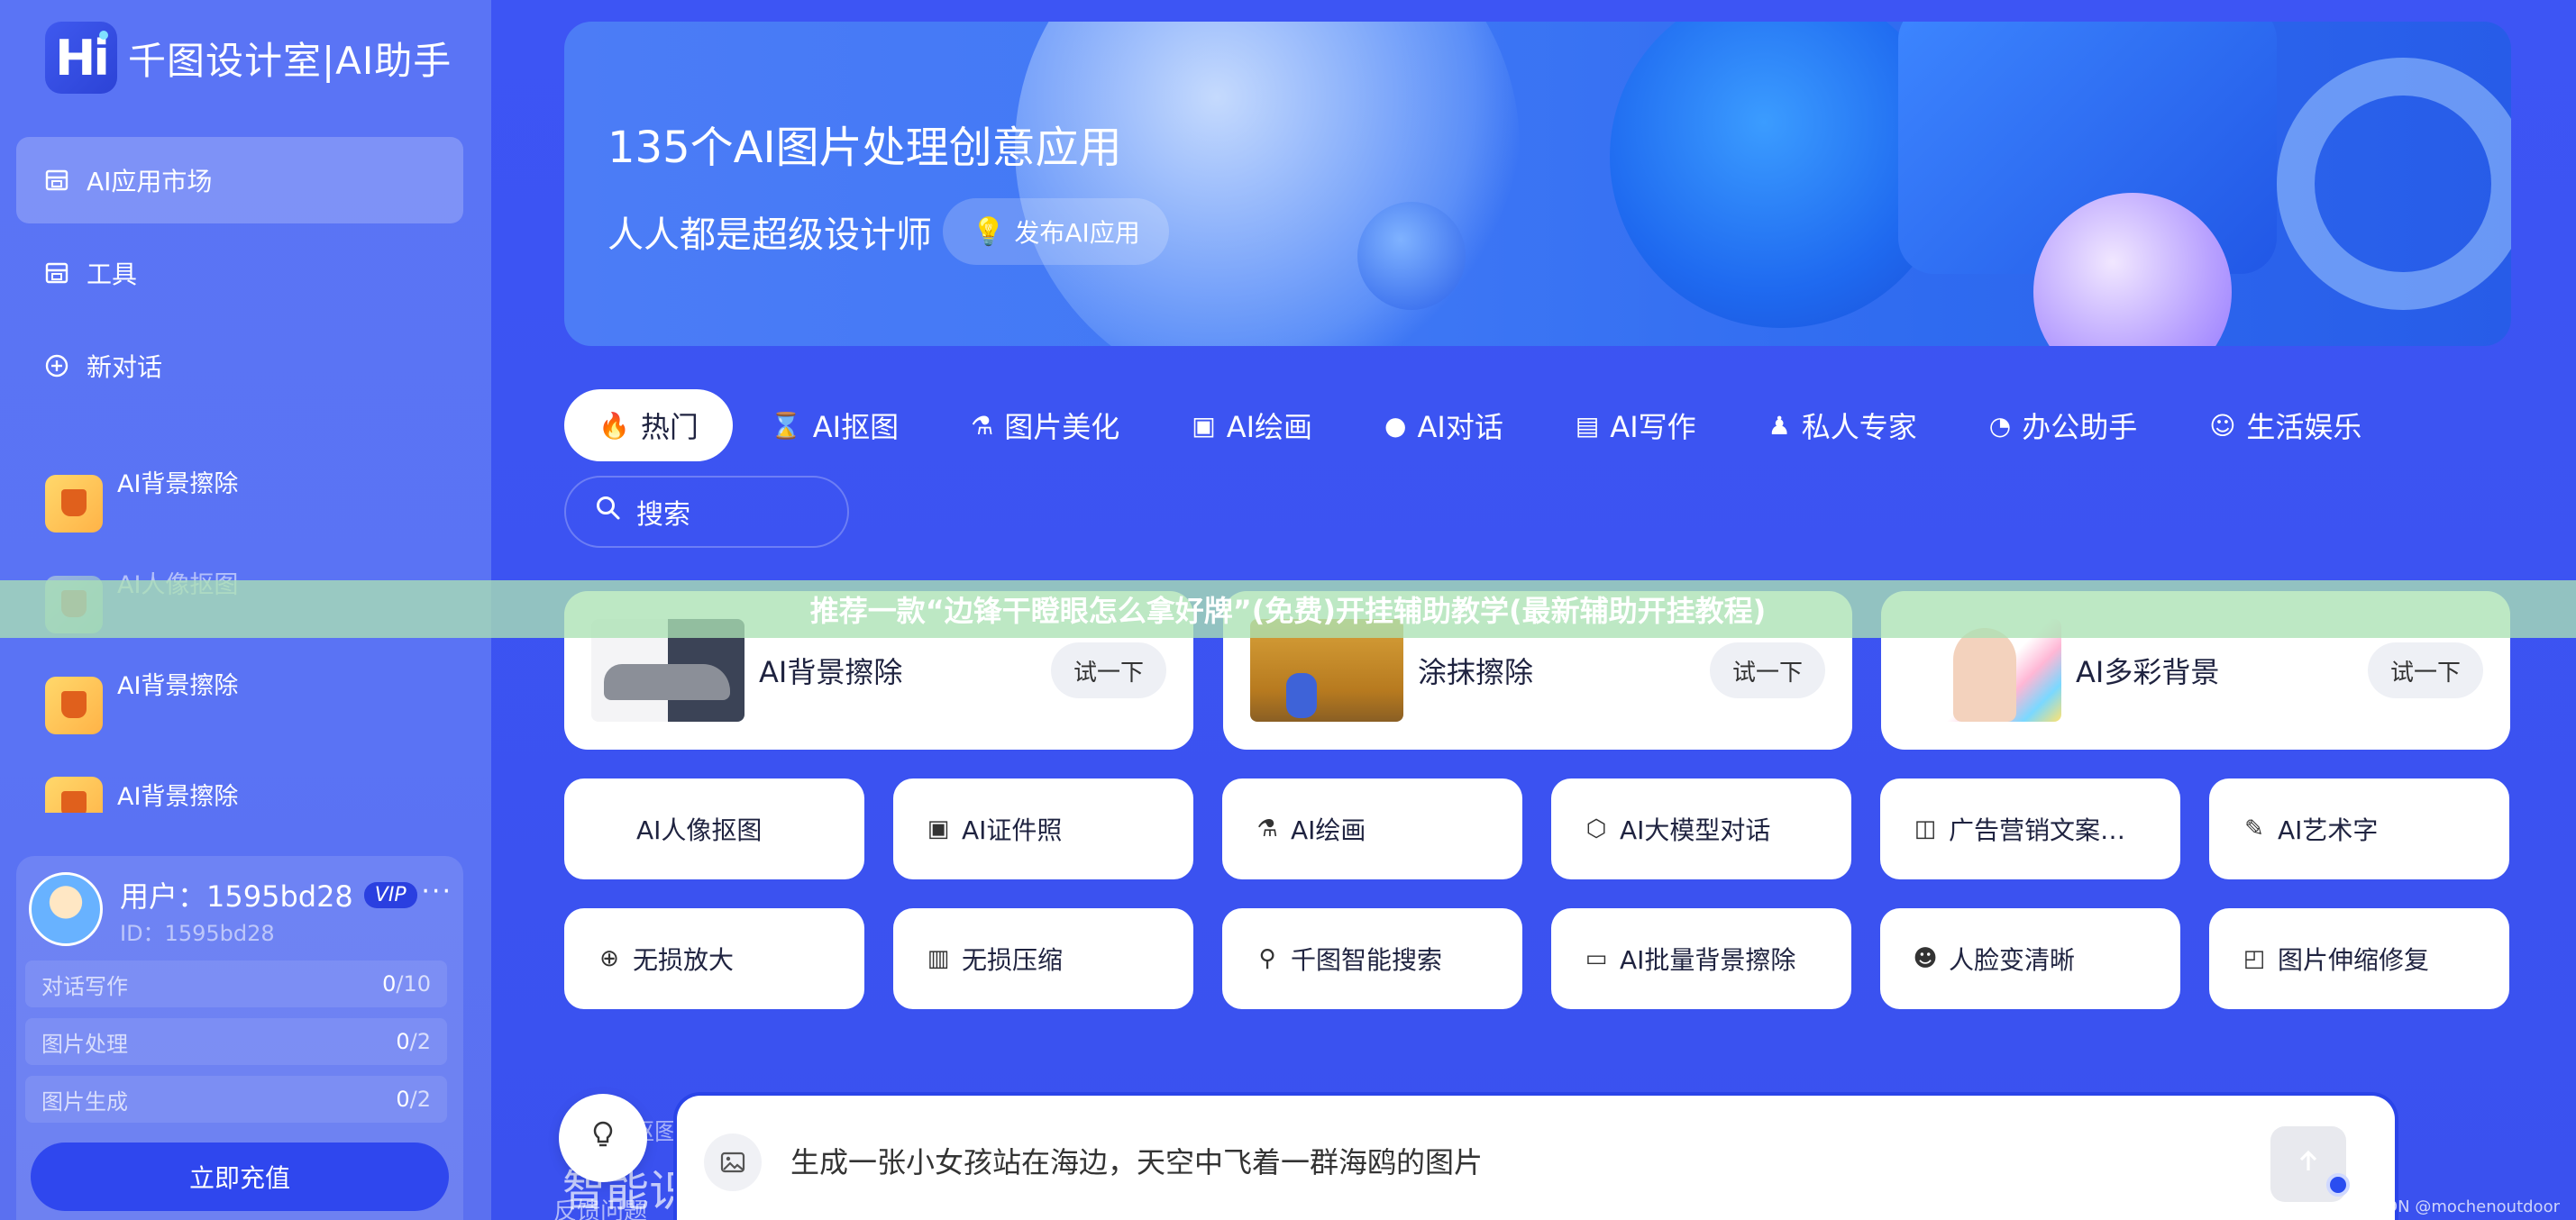 This screenshot has width=2576, height=1220. I want to click on lightbulb-icon, so click(603, 1138).